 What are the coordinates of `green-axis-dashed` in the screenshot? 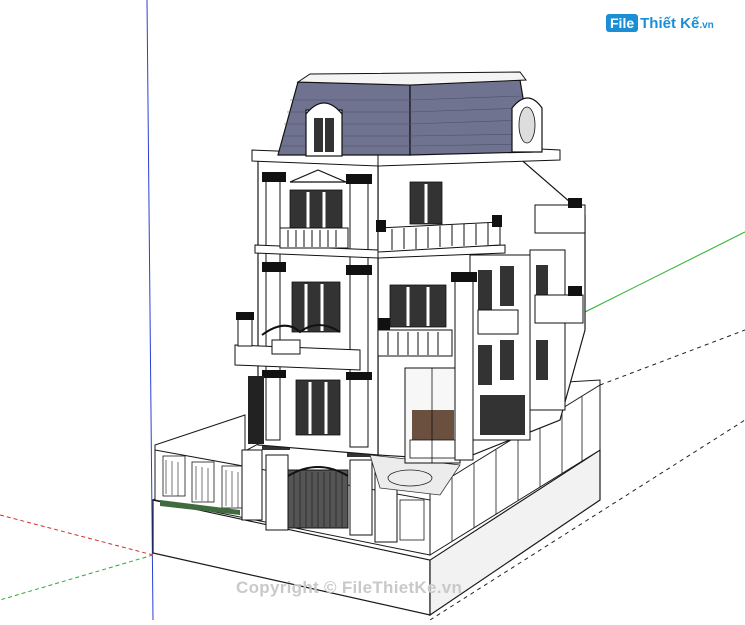 It's located at (77, 577).